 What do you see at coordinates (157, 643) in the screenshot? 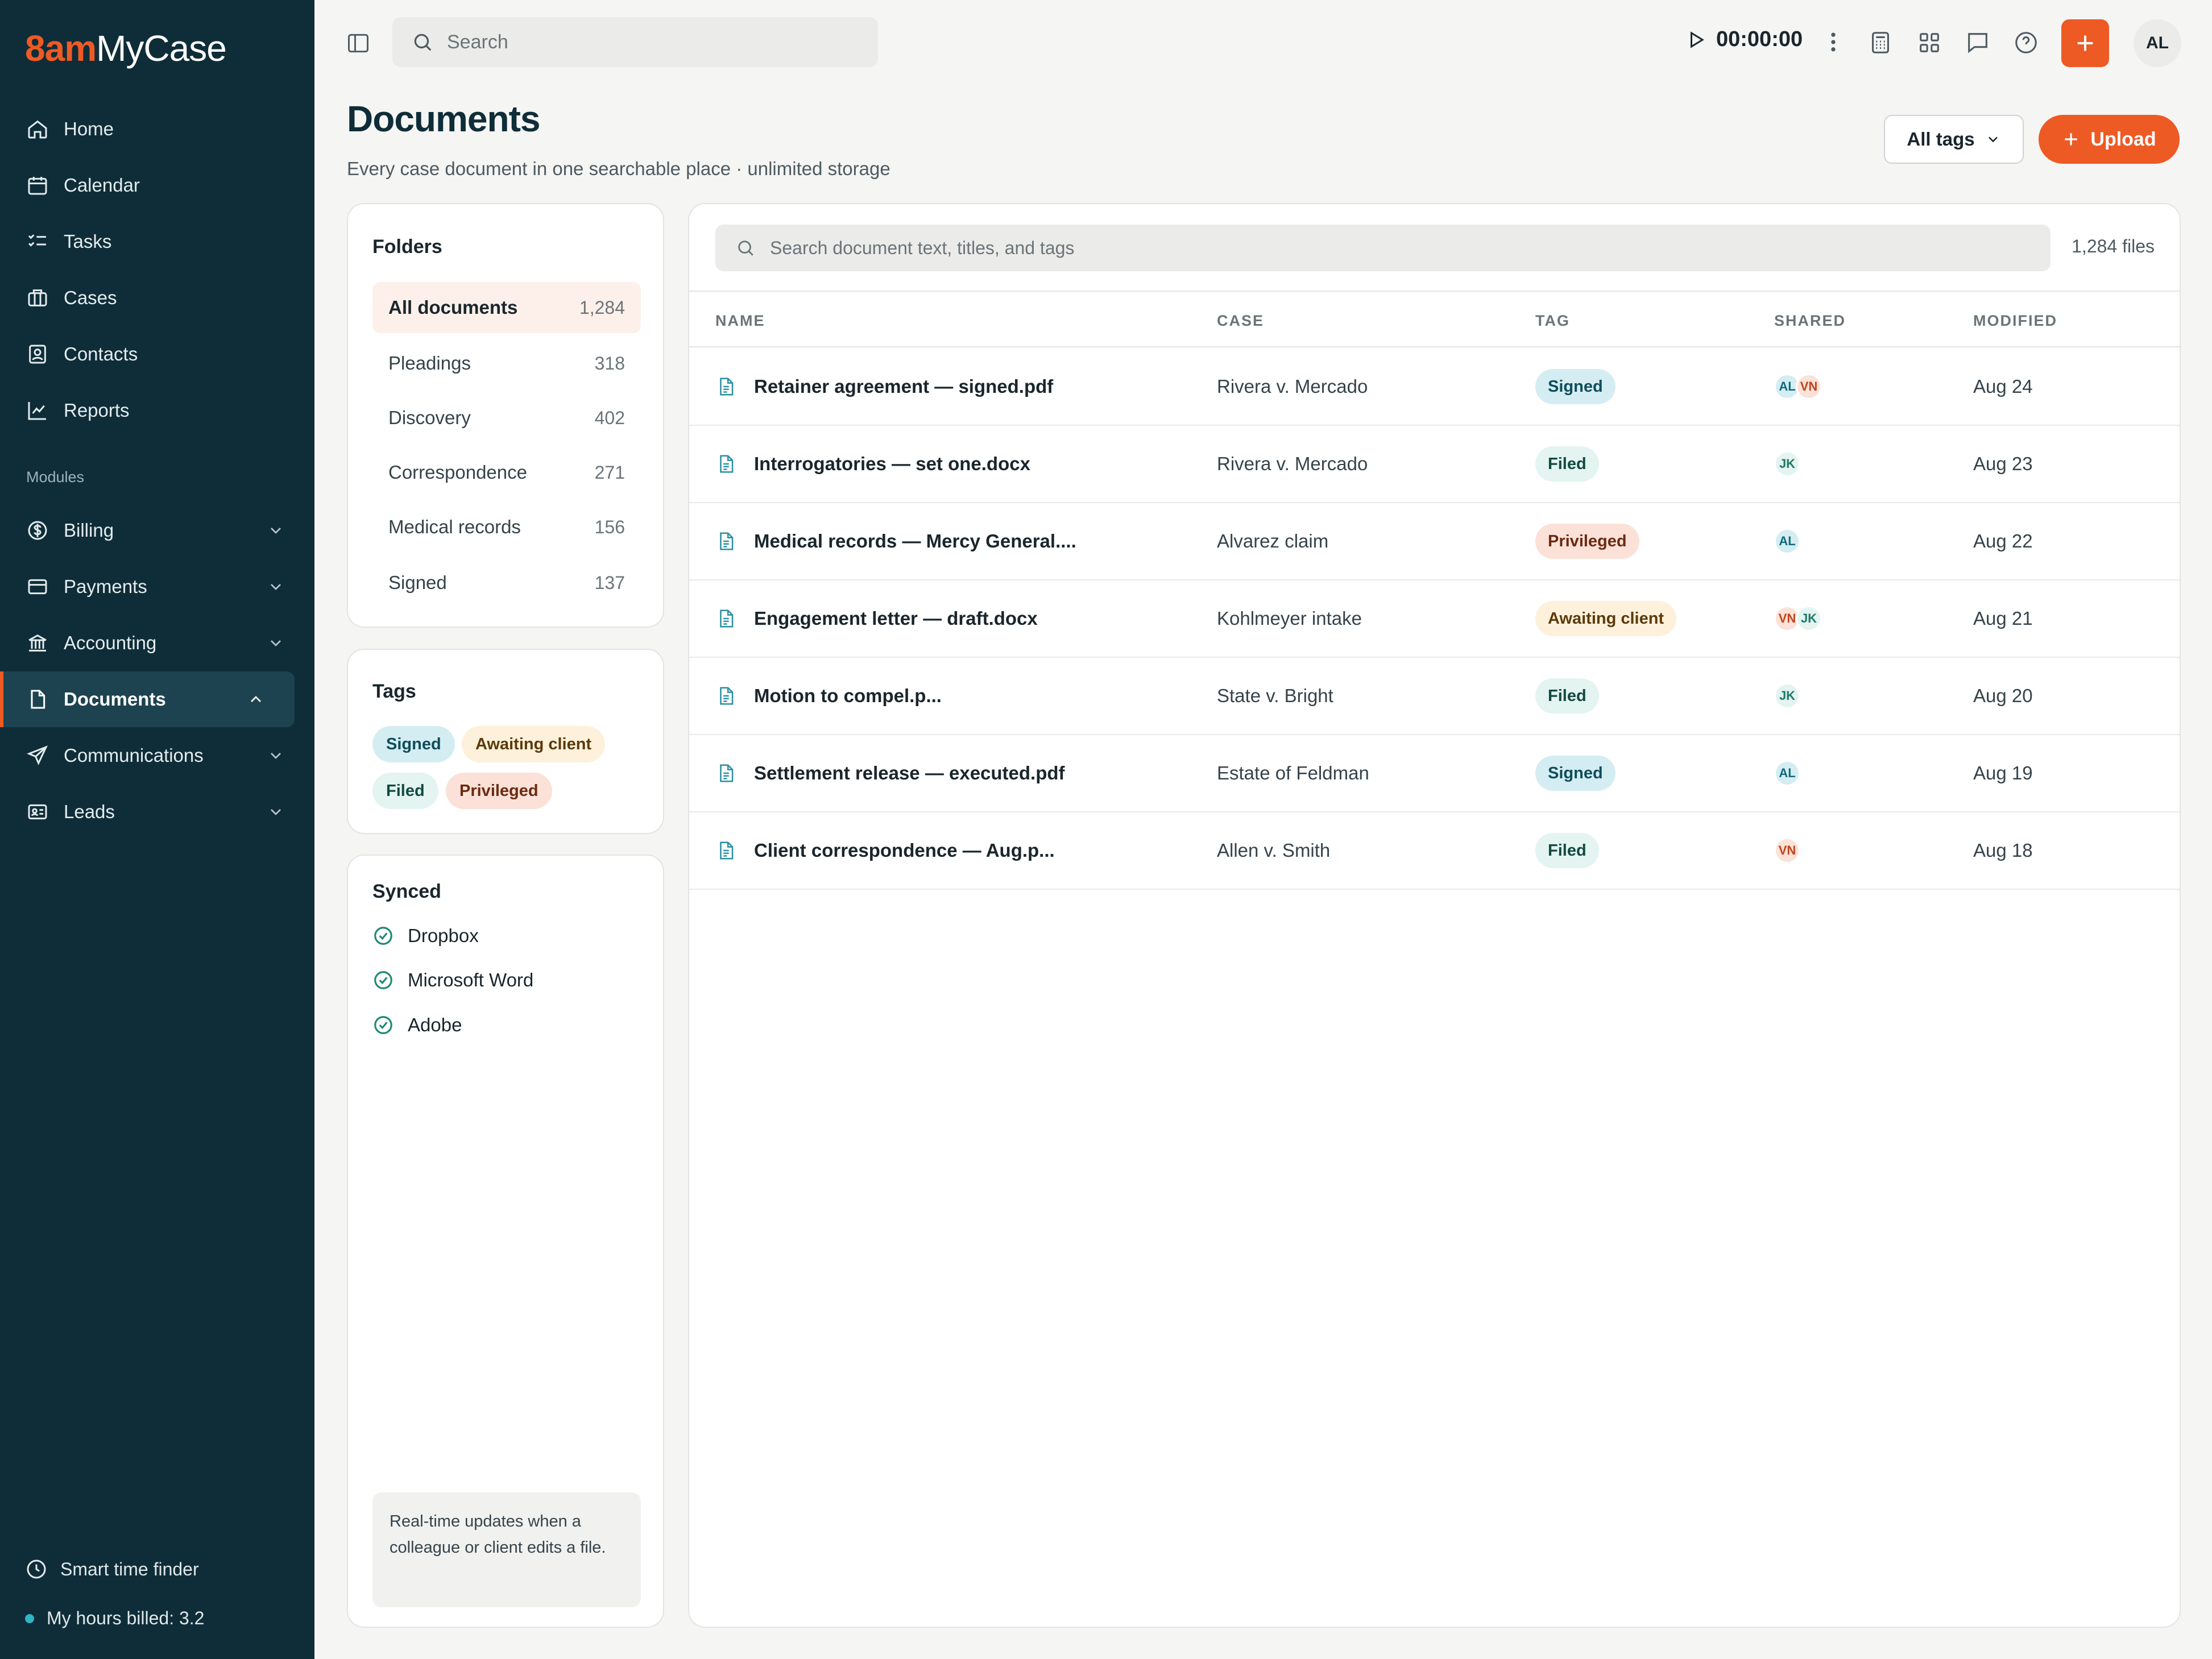
I see `sidebar-item-accounting: Accounting` at bounding box center [157, 643].